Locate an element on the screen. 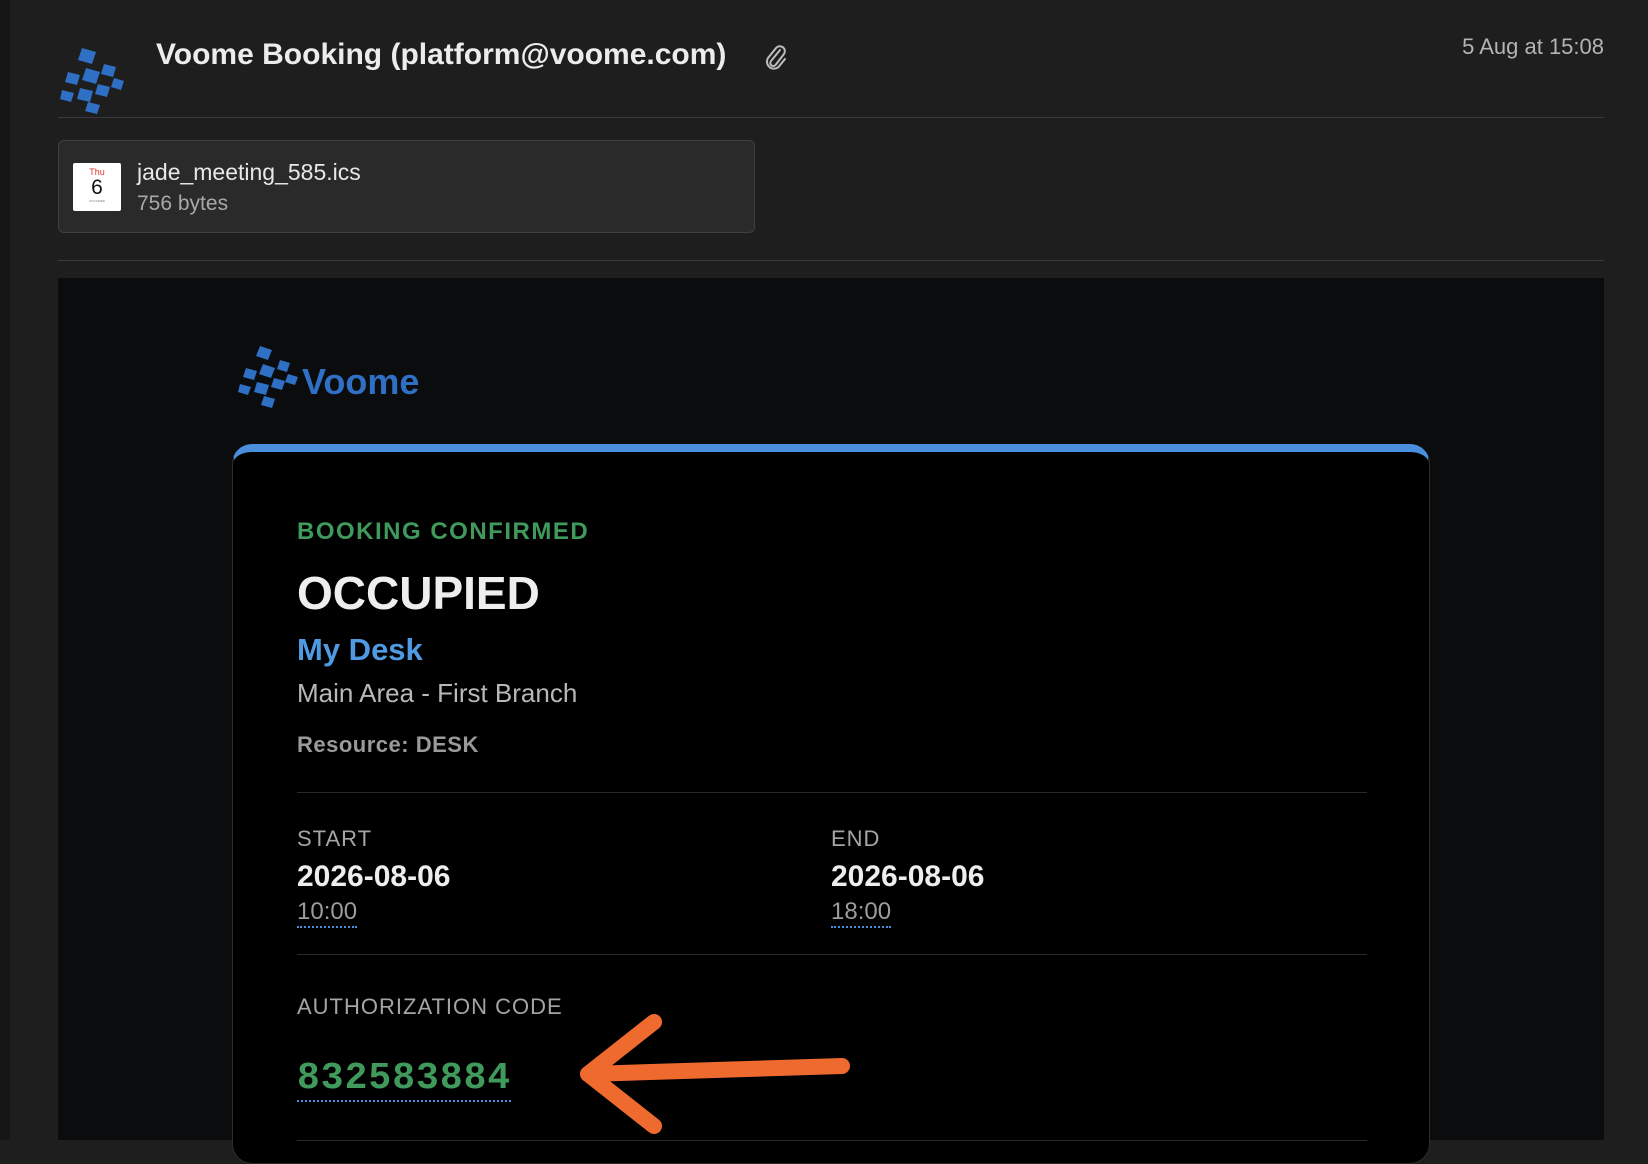 The image size is (1648, 1164). end-time: 18:00 is located at coordinates (861, 913).